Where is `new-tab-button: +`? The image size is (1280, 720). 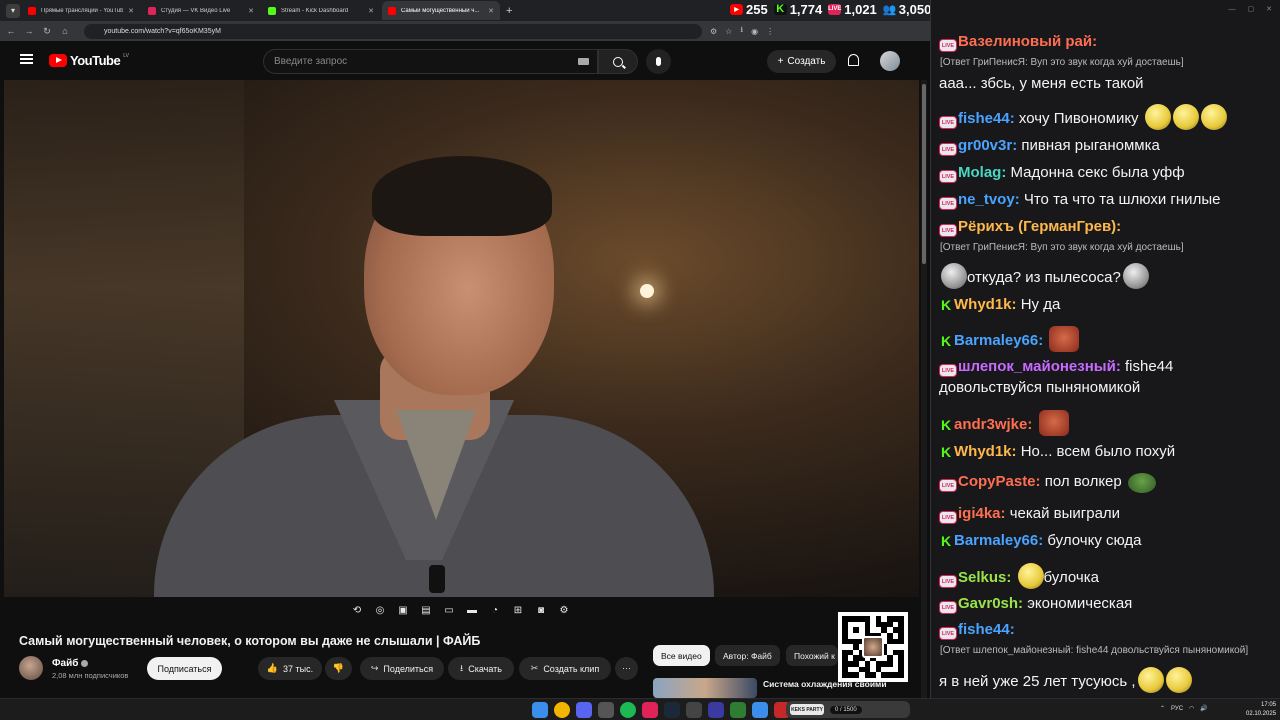
new-tab-button: + is located at coordinates (509, 11).